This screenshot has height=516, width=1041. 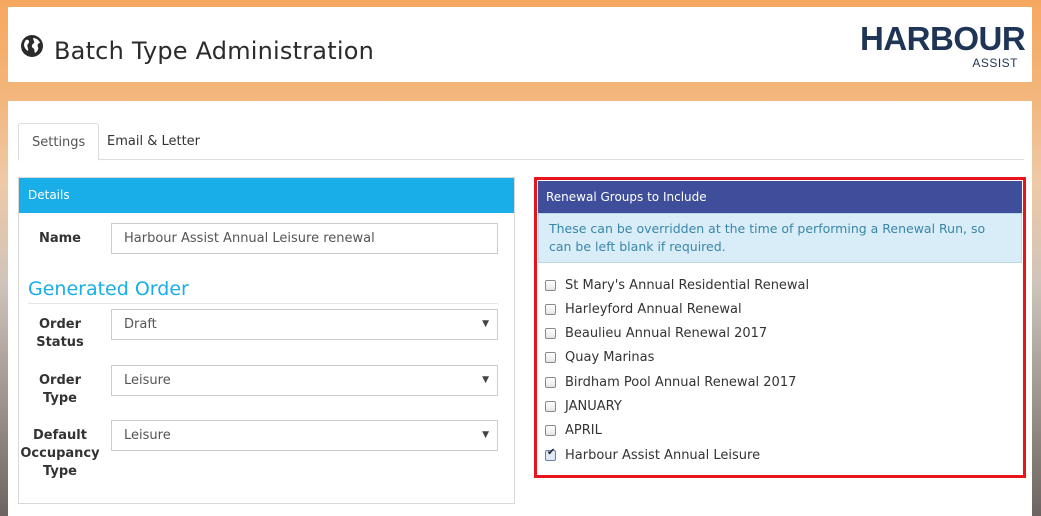 What do you see at coordinates (681, 382) in the screenshot?
I see `renewal-group-label: Birdham Pool Annual Renewal 2017` at bounding box center [681, 382].